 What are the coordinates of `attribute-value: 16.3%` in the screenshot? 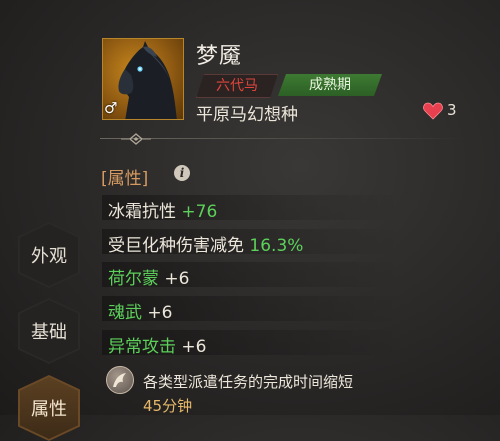 It's located at (276, 246).